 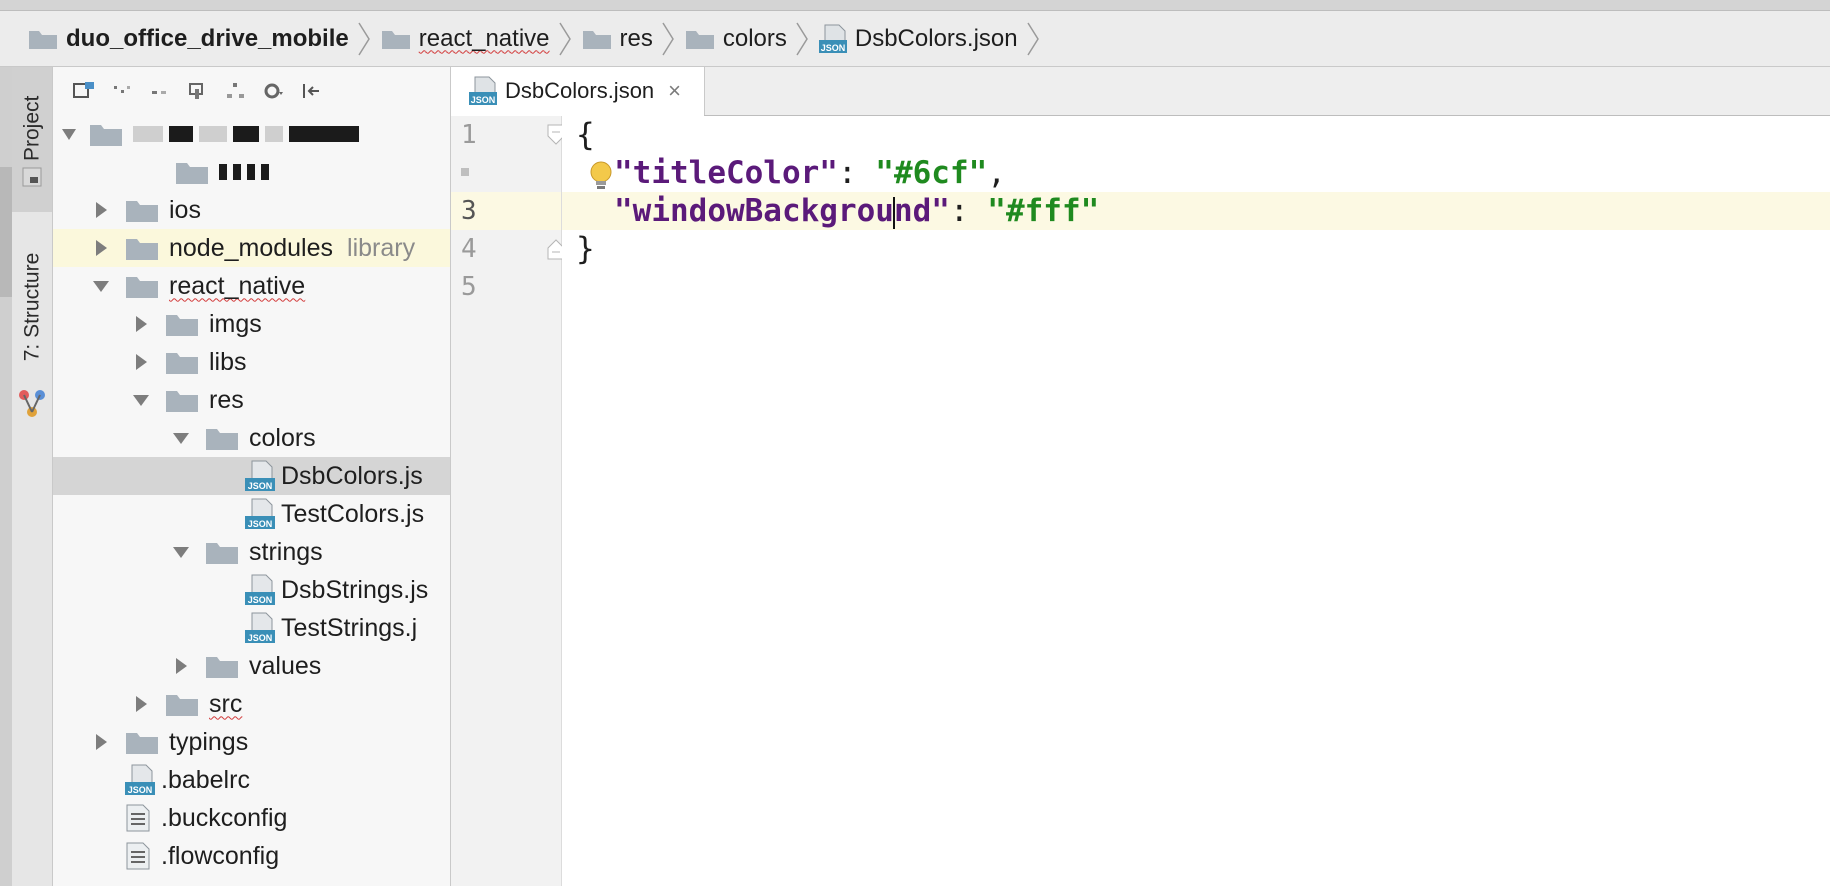 I want to click on breadcrumb-item: colors, so click(x=752, y=39).